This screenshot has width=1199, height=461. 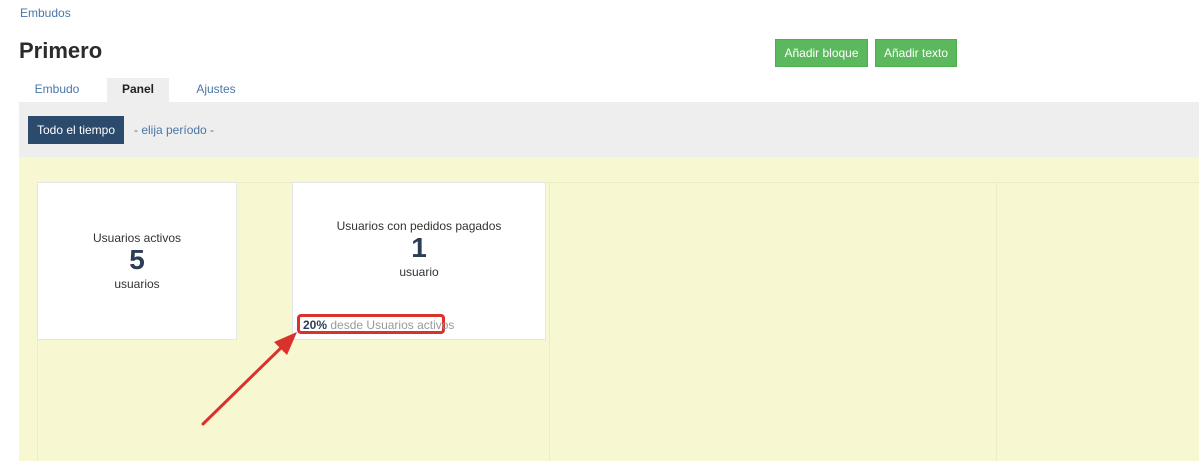 What do you see at coordinates (61, 50) in the screenshot?
I see `page-title: Primero` at bounding box center [61, 50].